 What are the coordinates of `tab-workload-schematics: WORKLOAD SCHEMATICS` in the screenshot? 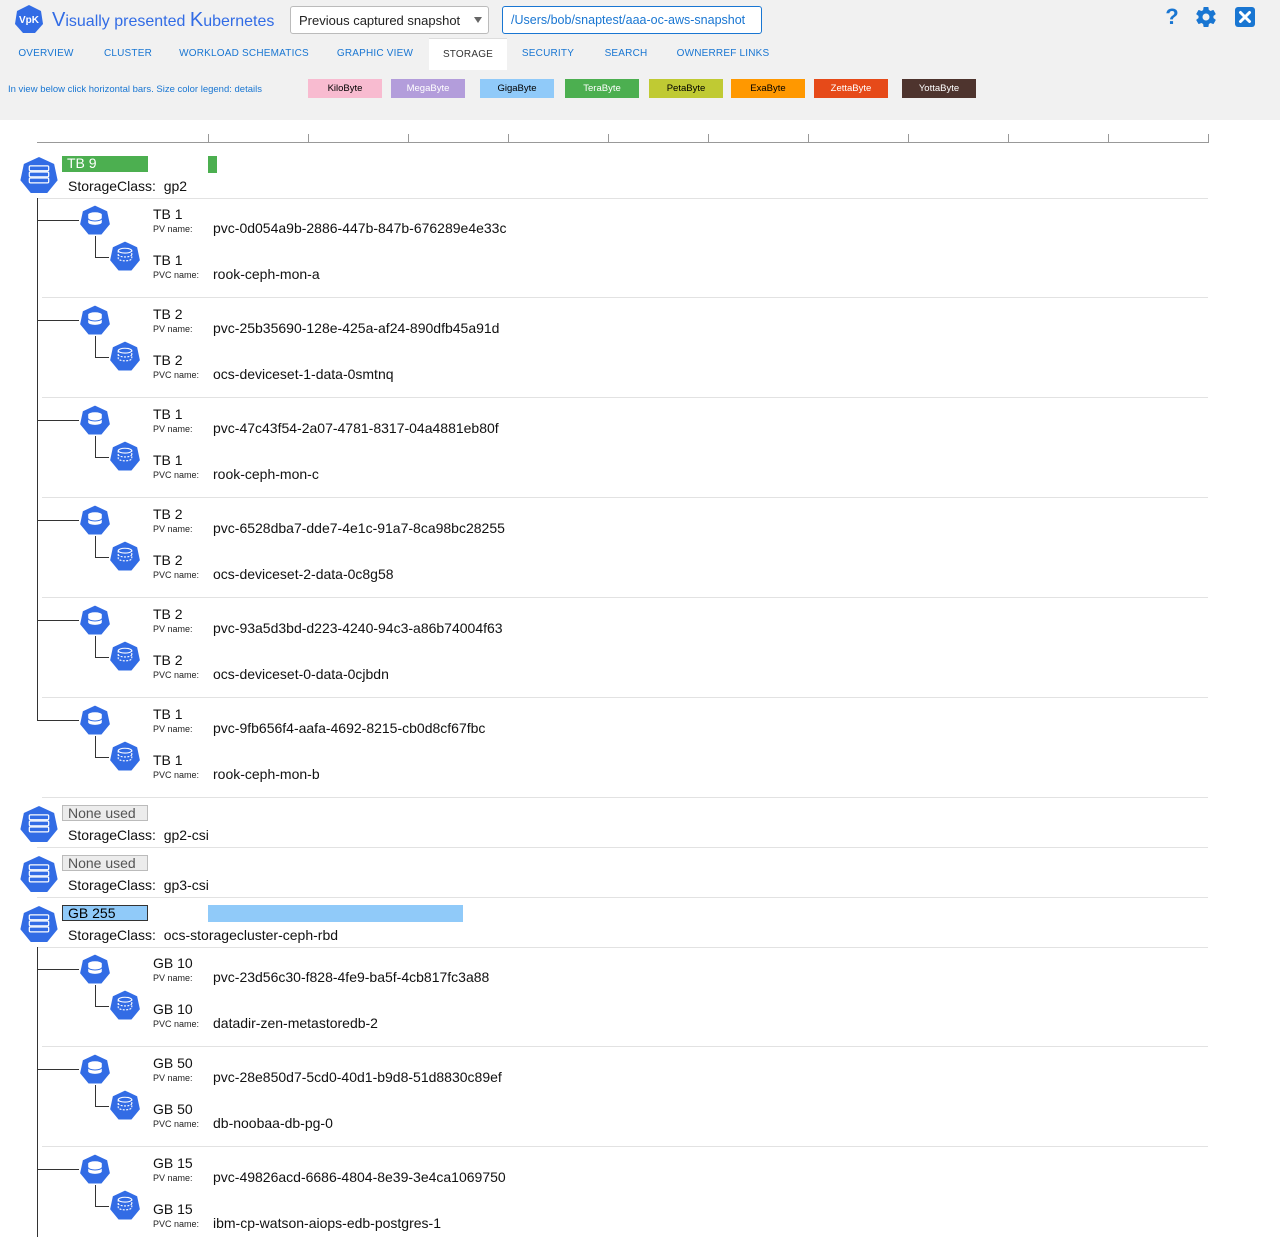 It's located at (244, 54).